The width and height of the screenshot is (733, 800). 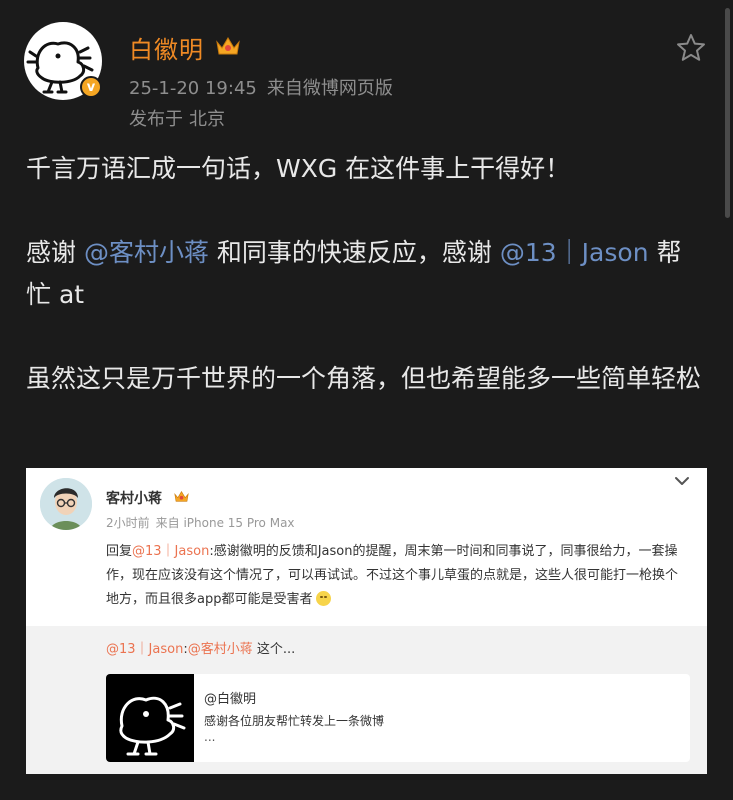 I want to click on post-location: 发布于 北京, so click(x=177, y=118).